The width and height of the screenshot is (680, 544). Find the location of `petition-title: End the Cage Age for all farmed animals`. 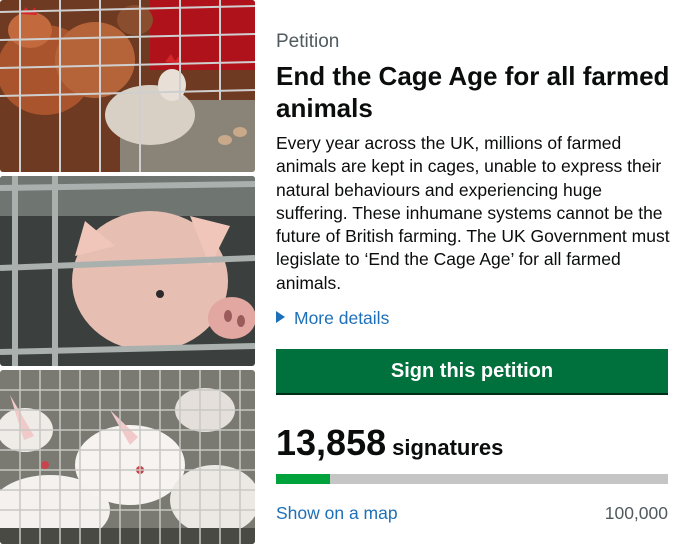

petition-title: End the Cage Age for all farmed animals is located at coordinates (473, 92).